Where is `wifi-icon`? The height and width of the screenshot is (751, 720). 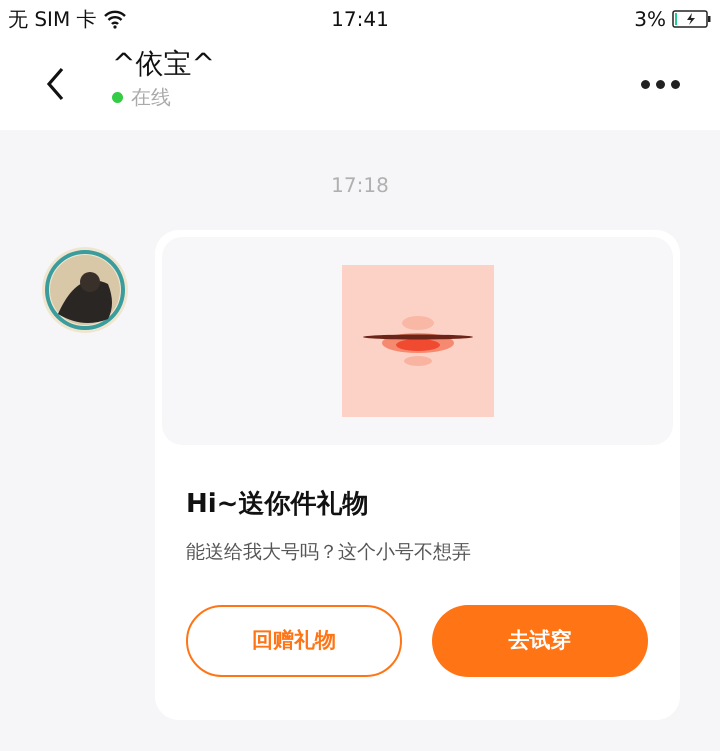
wifi-icon is located at coordinates (114, 19).